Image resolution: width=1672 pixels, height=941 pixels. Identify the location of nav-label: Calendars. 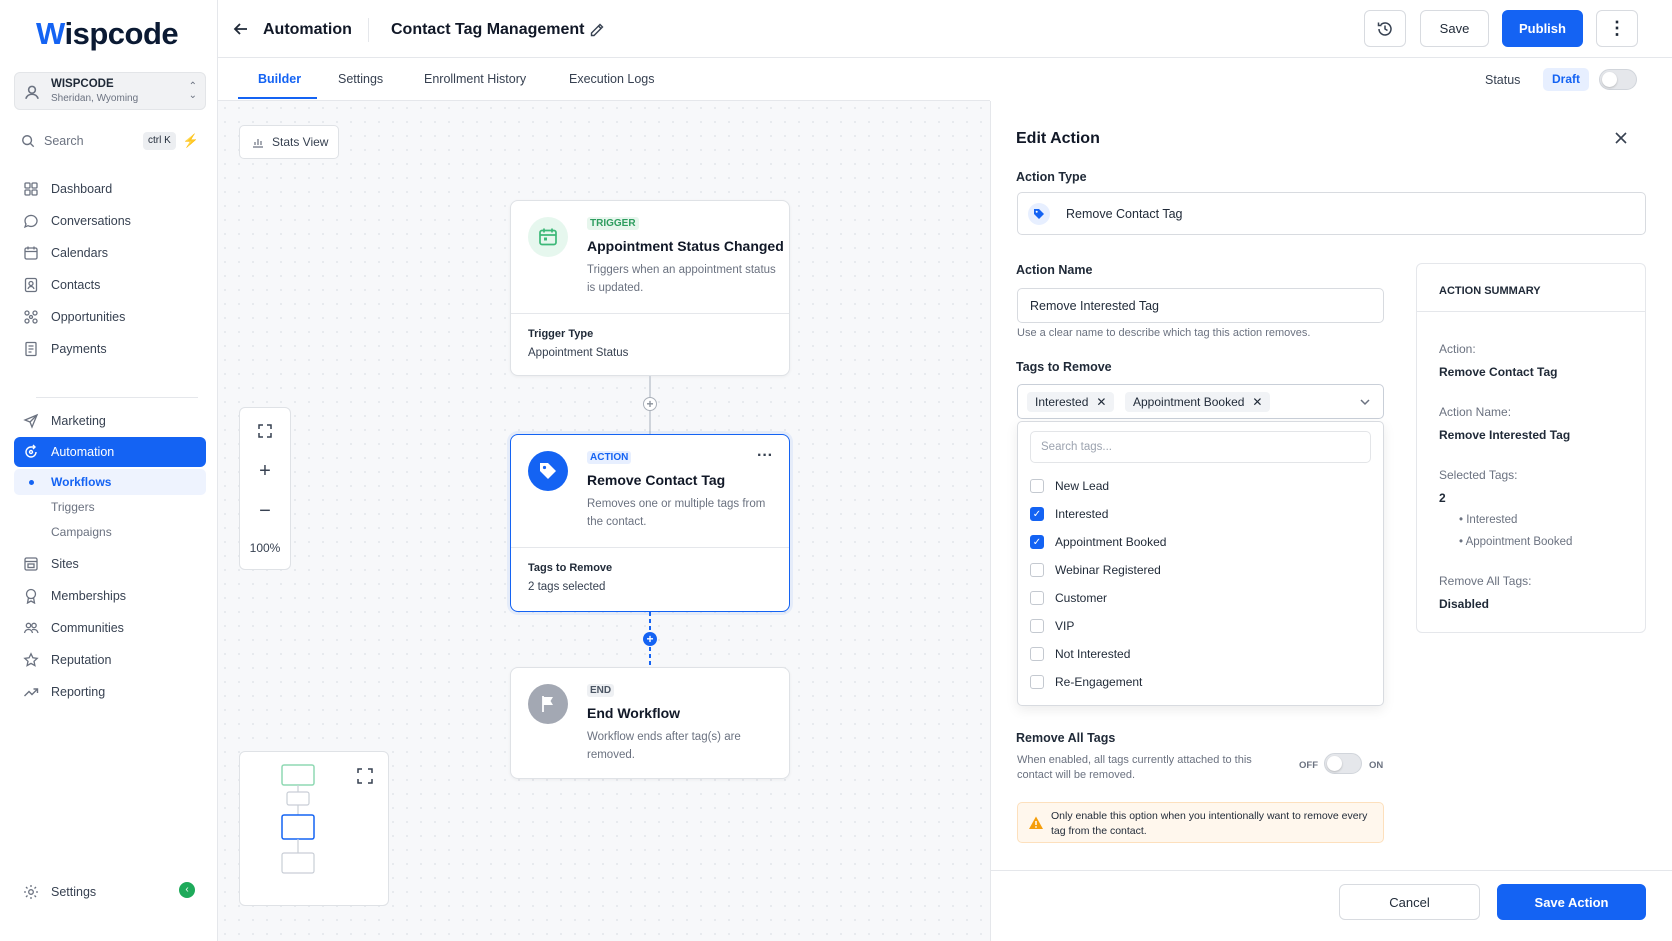
(79, 253).